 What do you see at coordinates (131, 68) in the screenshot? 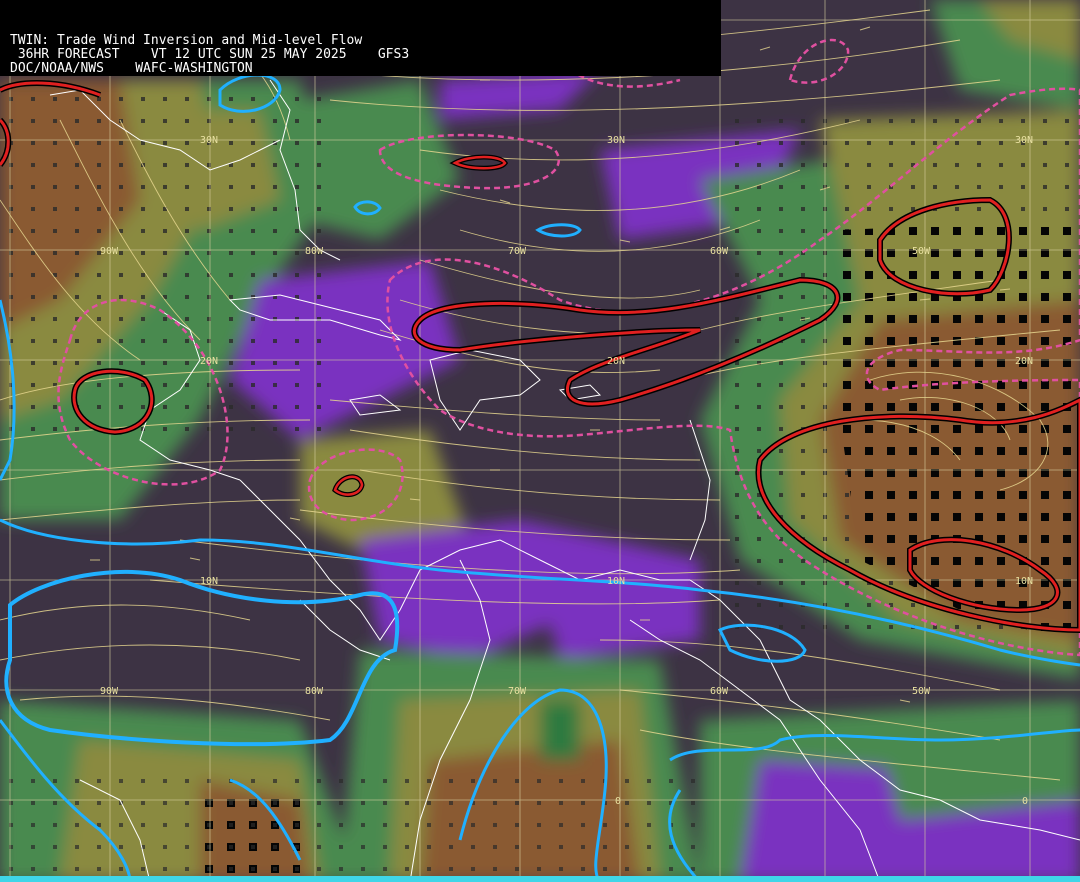
I see `issuing-agency: DOC/NOAA/NWS WAFC-WASHINGTON` at bounding box center [131, 68].